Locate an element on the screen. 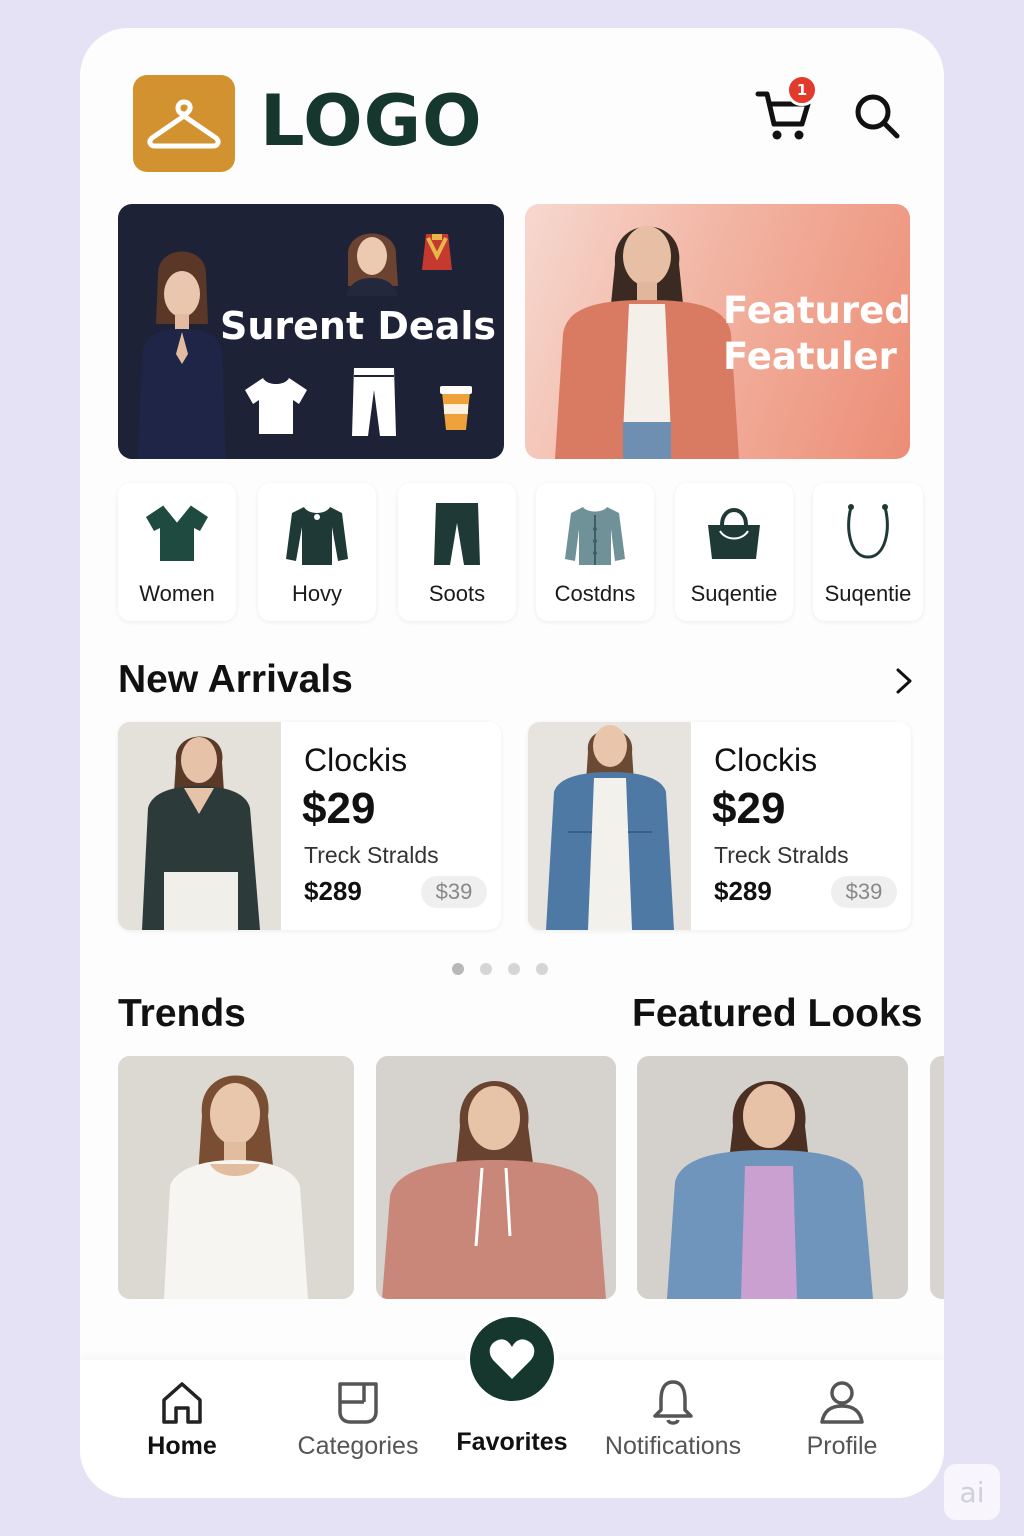 This screenshot has height=1536, width=1024. necklace-icon is located at coordinates (868, 531).